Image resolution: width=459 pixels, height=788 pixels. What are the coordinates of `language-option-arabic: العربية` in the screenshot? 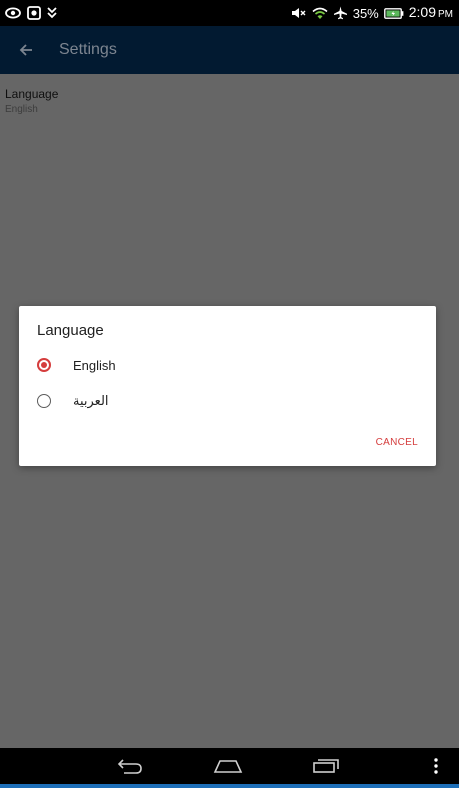 It's located at (73, 401).